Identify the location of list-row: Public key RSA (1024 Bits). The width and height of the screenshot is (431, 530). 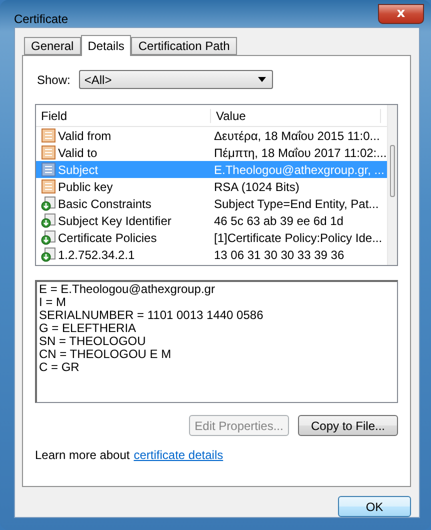
(211, 186).